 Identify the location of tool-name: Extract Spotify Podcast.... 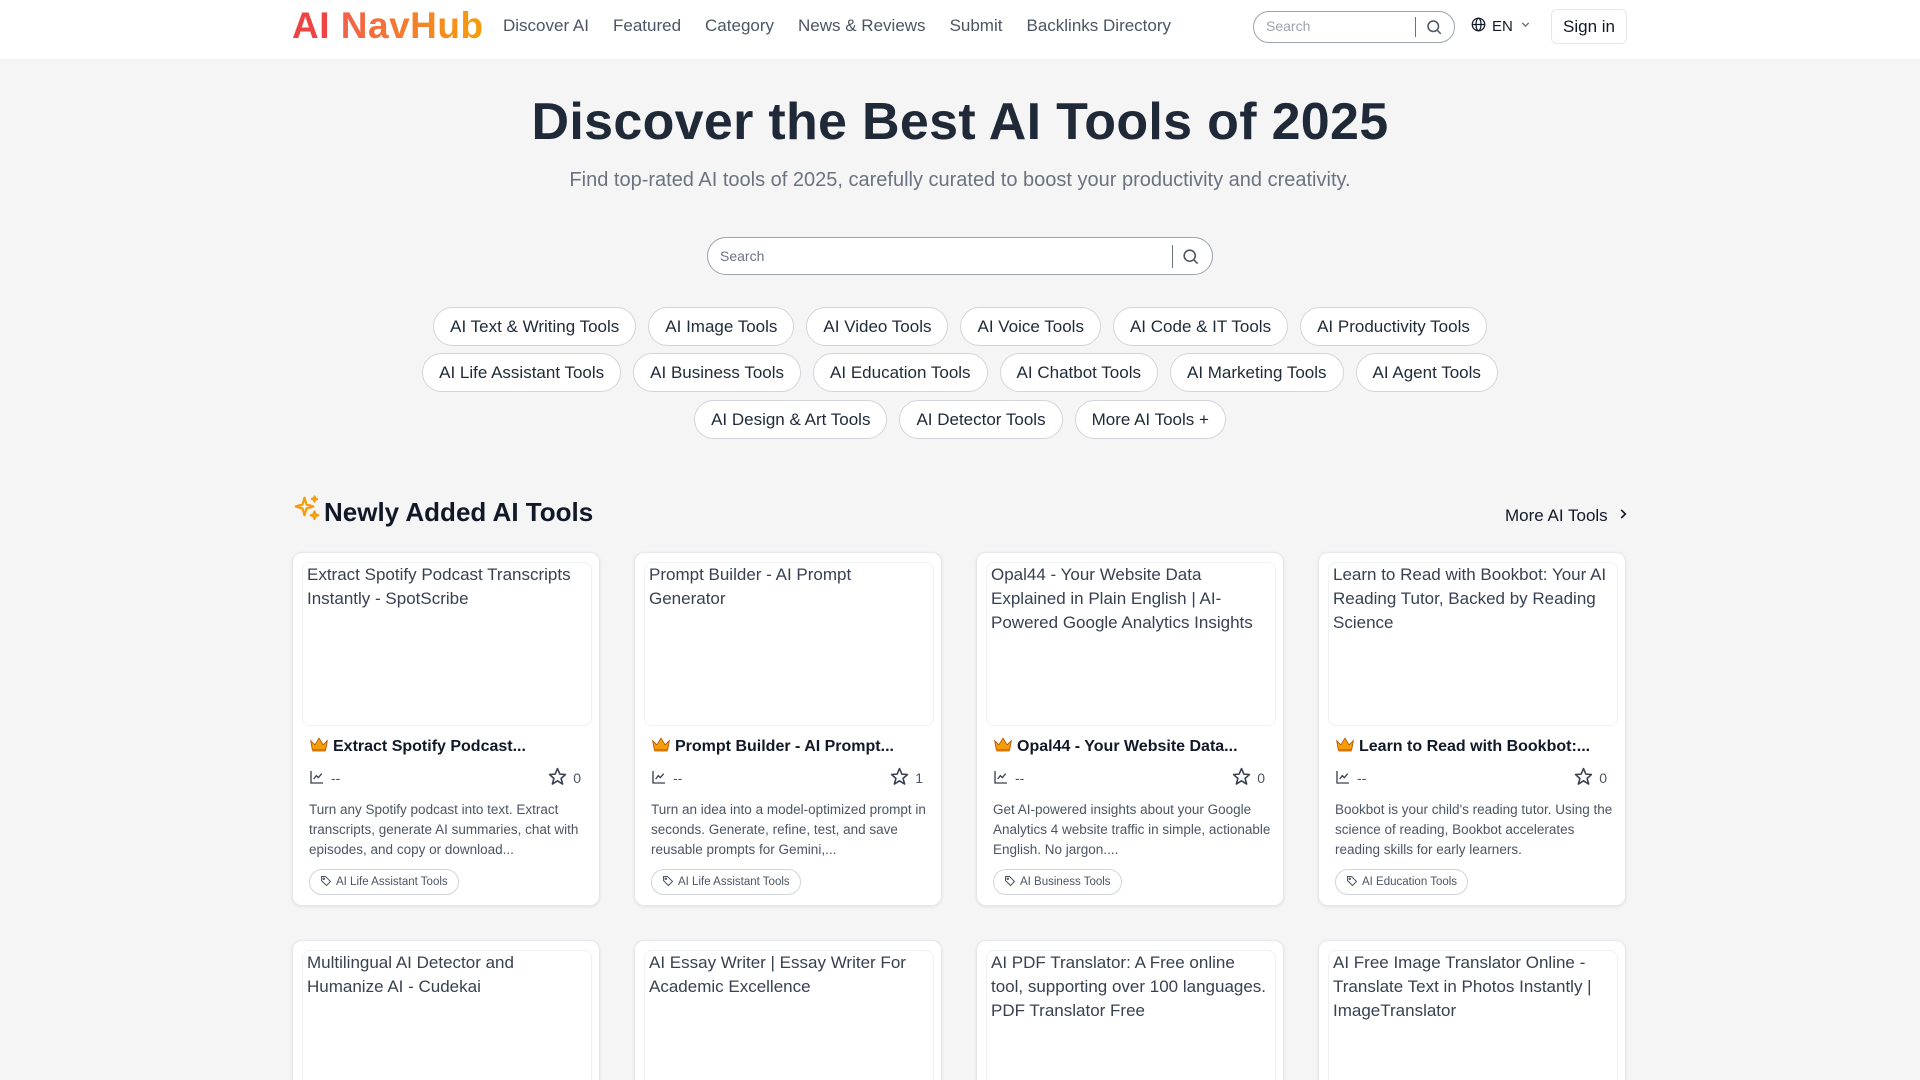
(447, 746).